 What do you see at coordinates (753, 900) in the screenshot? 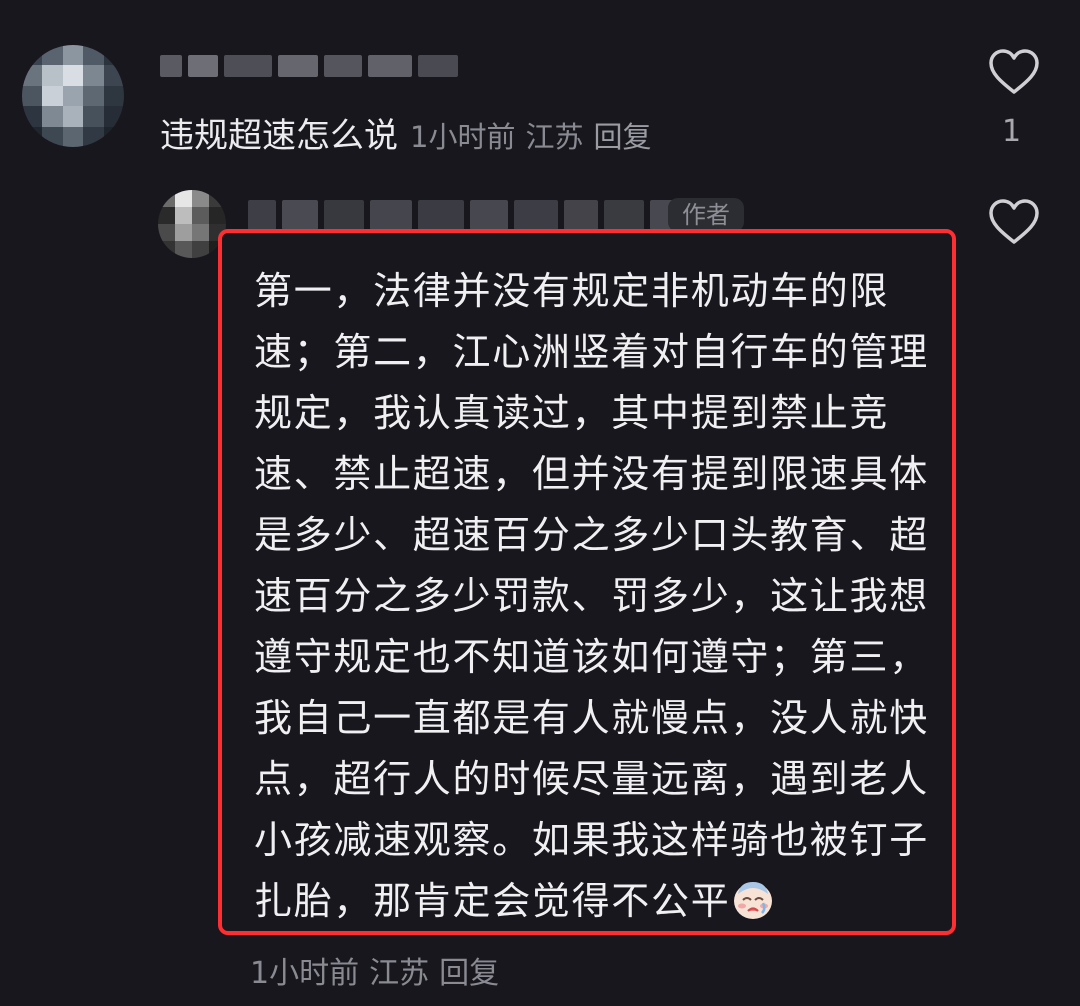
I see `crying-face-emoji-icon` at bounding box center [753, 900].